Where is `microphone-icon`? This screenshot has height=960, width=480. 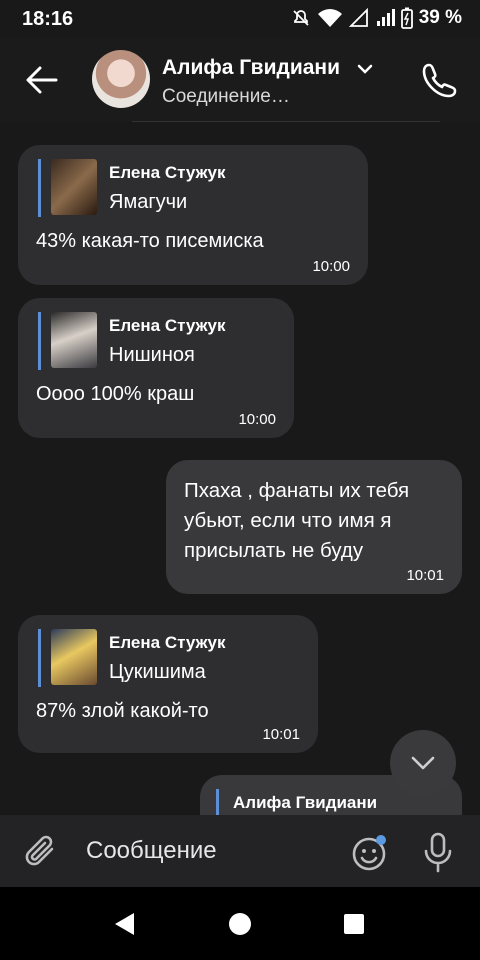 microphone-icon is located at coordinates (438, 852).